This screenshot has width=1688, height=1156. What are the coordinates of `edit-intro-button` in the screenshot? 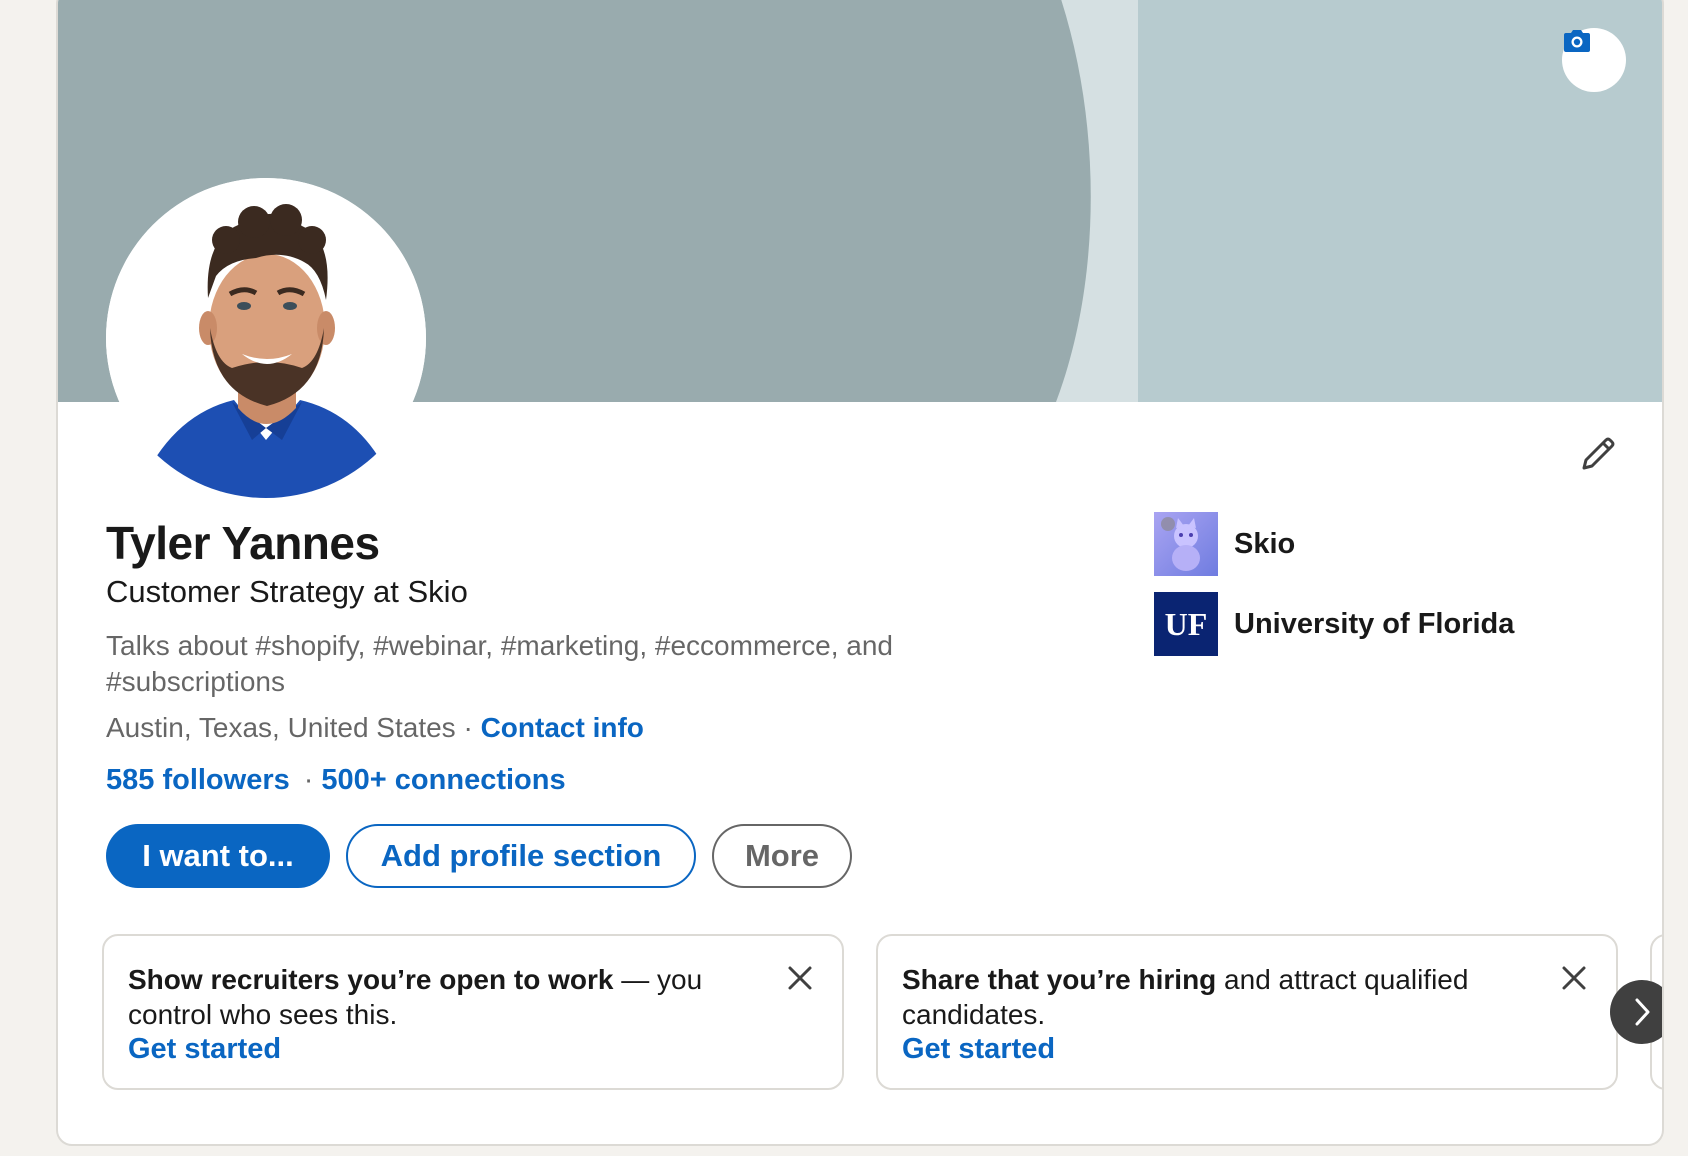 It's located at (1598, 454).